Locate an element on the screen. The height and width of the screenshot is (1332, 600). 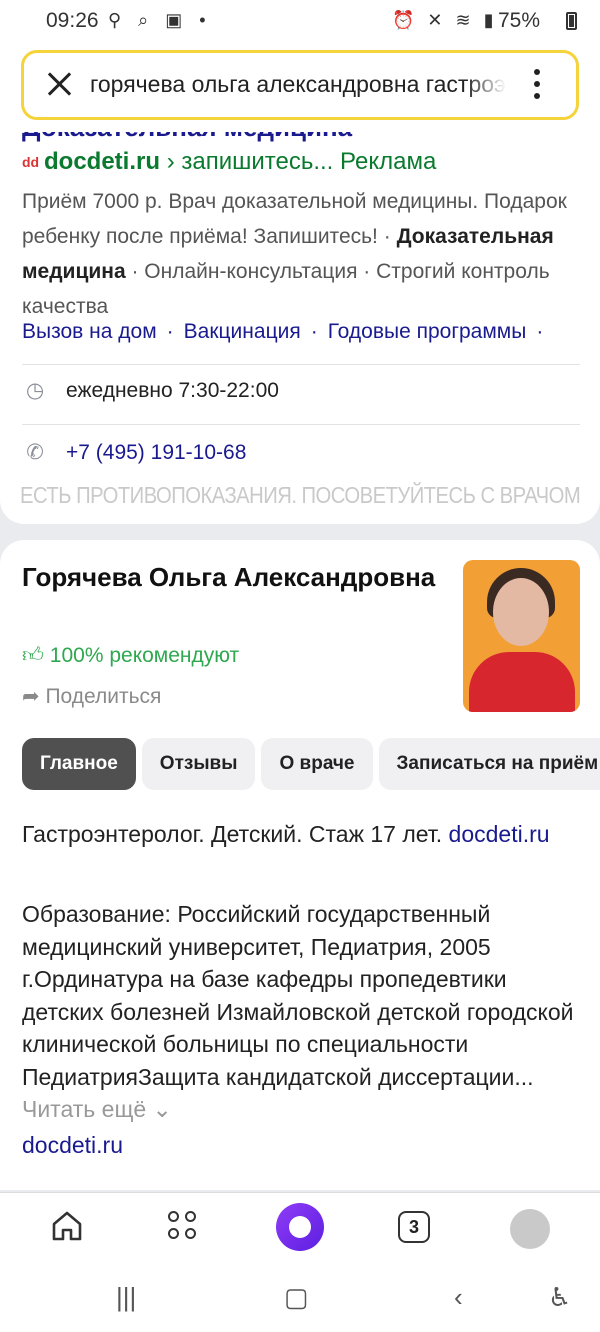
ad-hours: ◷ ежедневно 7:30-22:00 is located at coordinates (150, 390).